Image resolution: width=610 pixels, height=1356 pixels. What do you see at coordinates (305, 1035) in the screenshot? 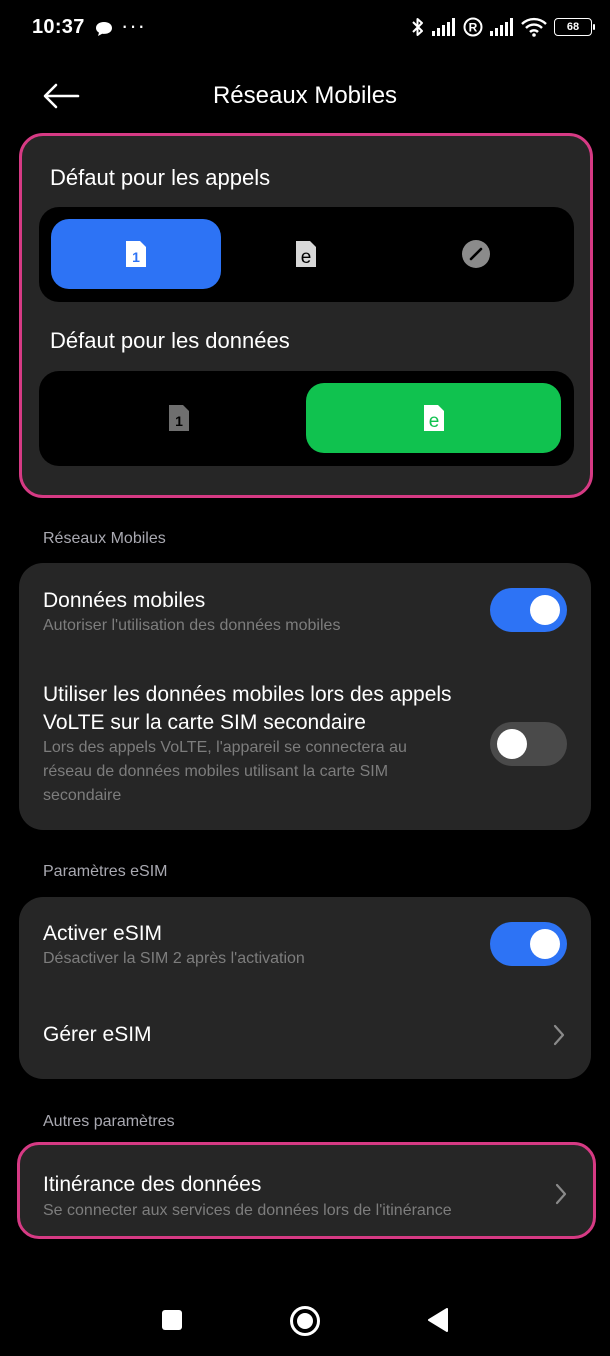
I see `manage-esim-row: Gérer eSIM` at bounding box center [305, 1035].